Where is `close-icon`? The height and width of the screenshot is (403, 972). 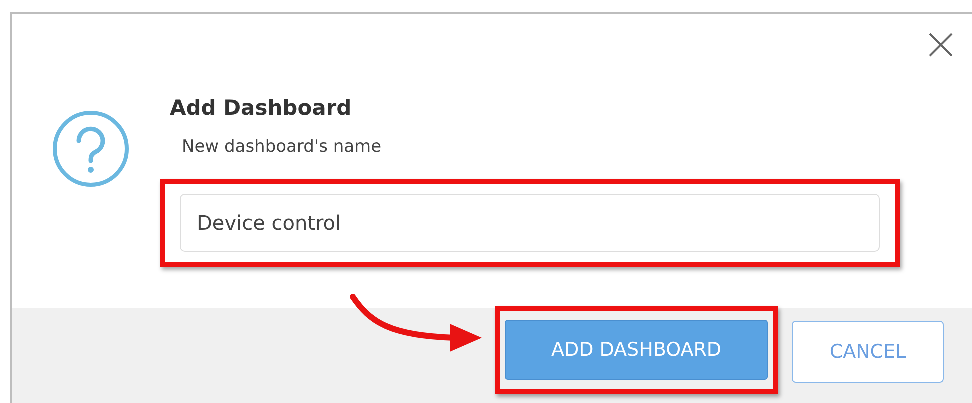 close-icon is located at coordinates (941, 45).